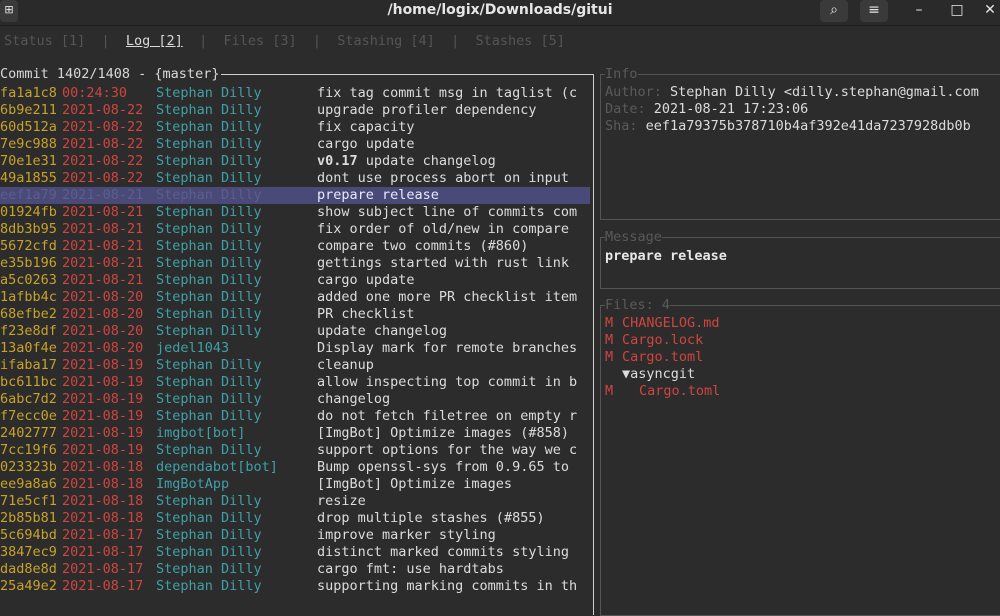  I want to click on commit-message-text: Display mark for remote branches, so click(447, 348).